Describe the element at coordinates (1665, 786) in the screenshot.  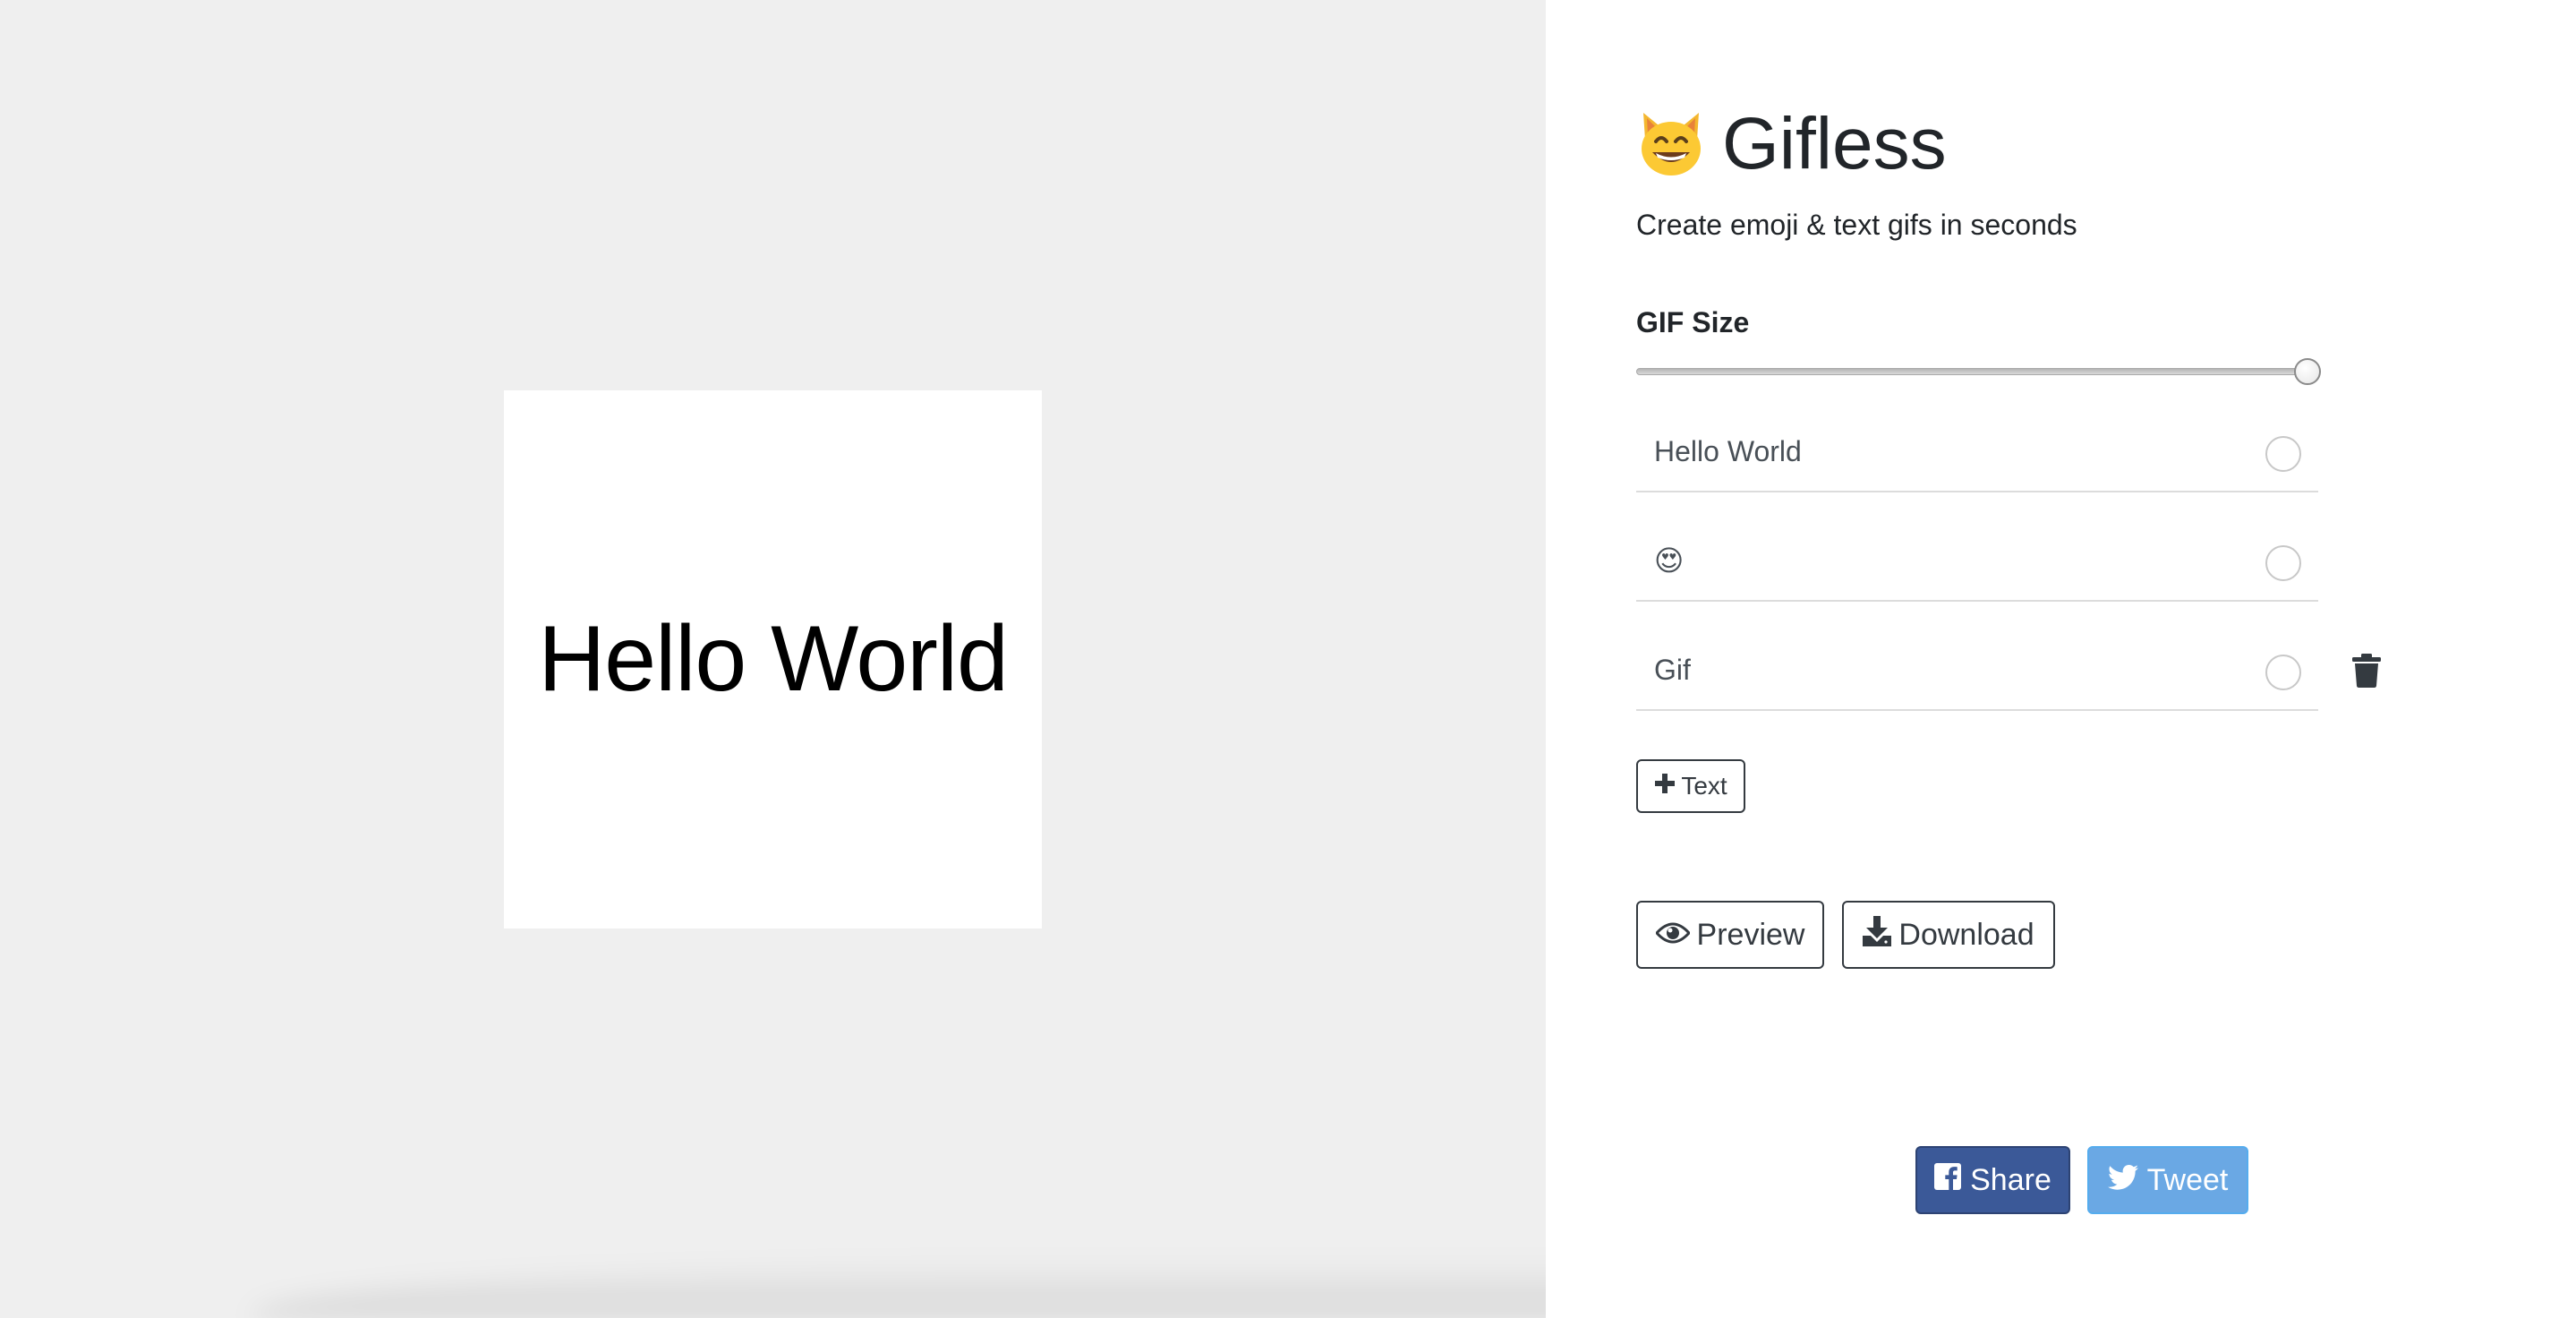
I see `plus-icon` at that location.